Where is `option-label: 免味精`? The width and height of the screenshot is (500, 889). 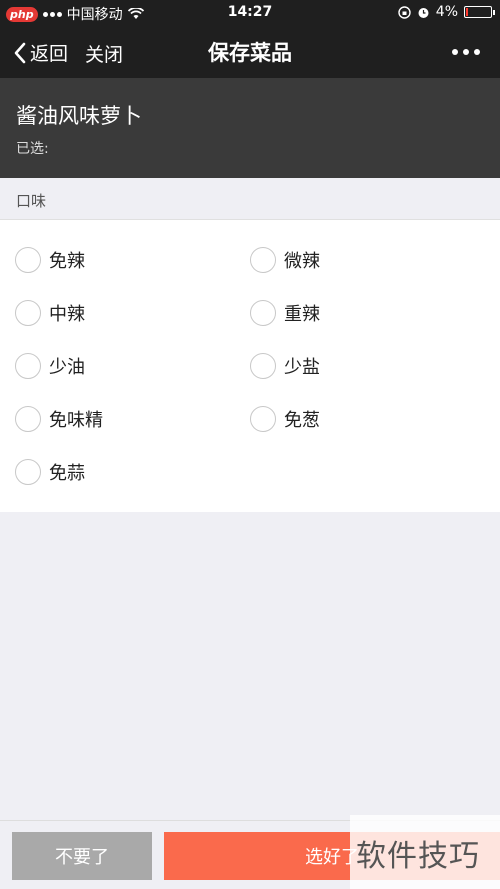 option-label: 免味精 is located at coordinates (76, 420).